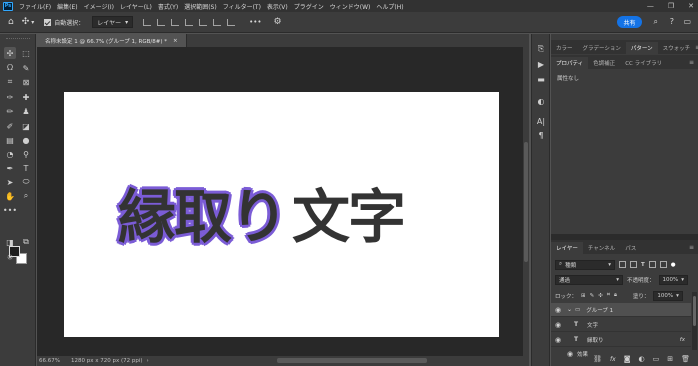  I want to click on zoom-tool-icon: ⌕, so click(26, 196).